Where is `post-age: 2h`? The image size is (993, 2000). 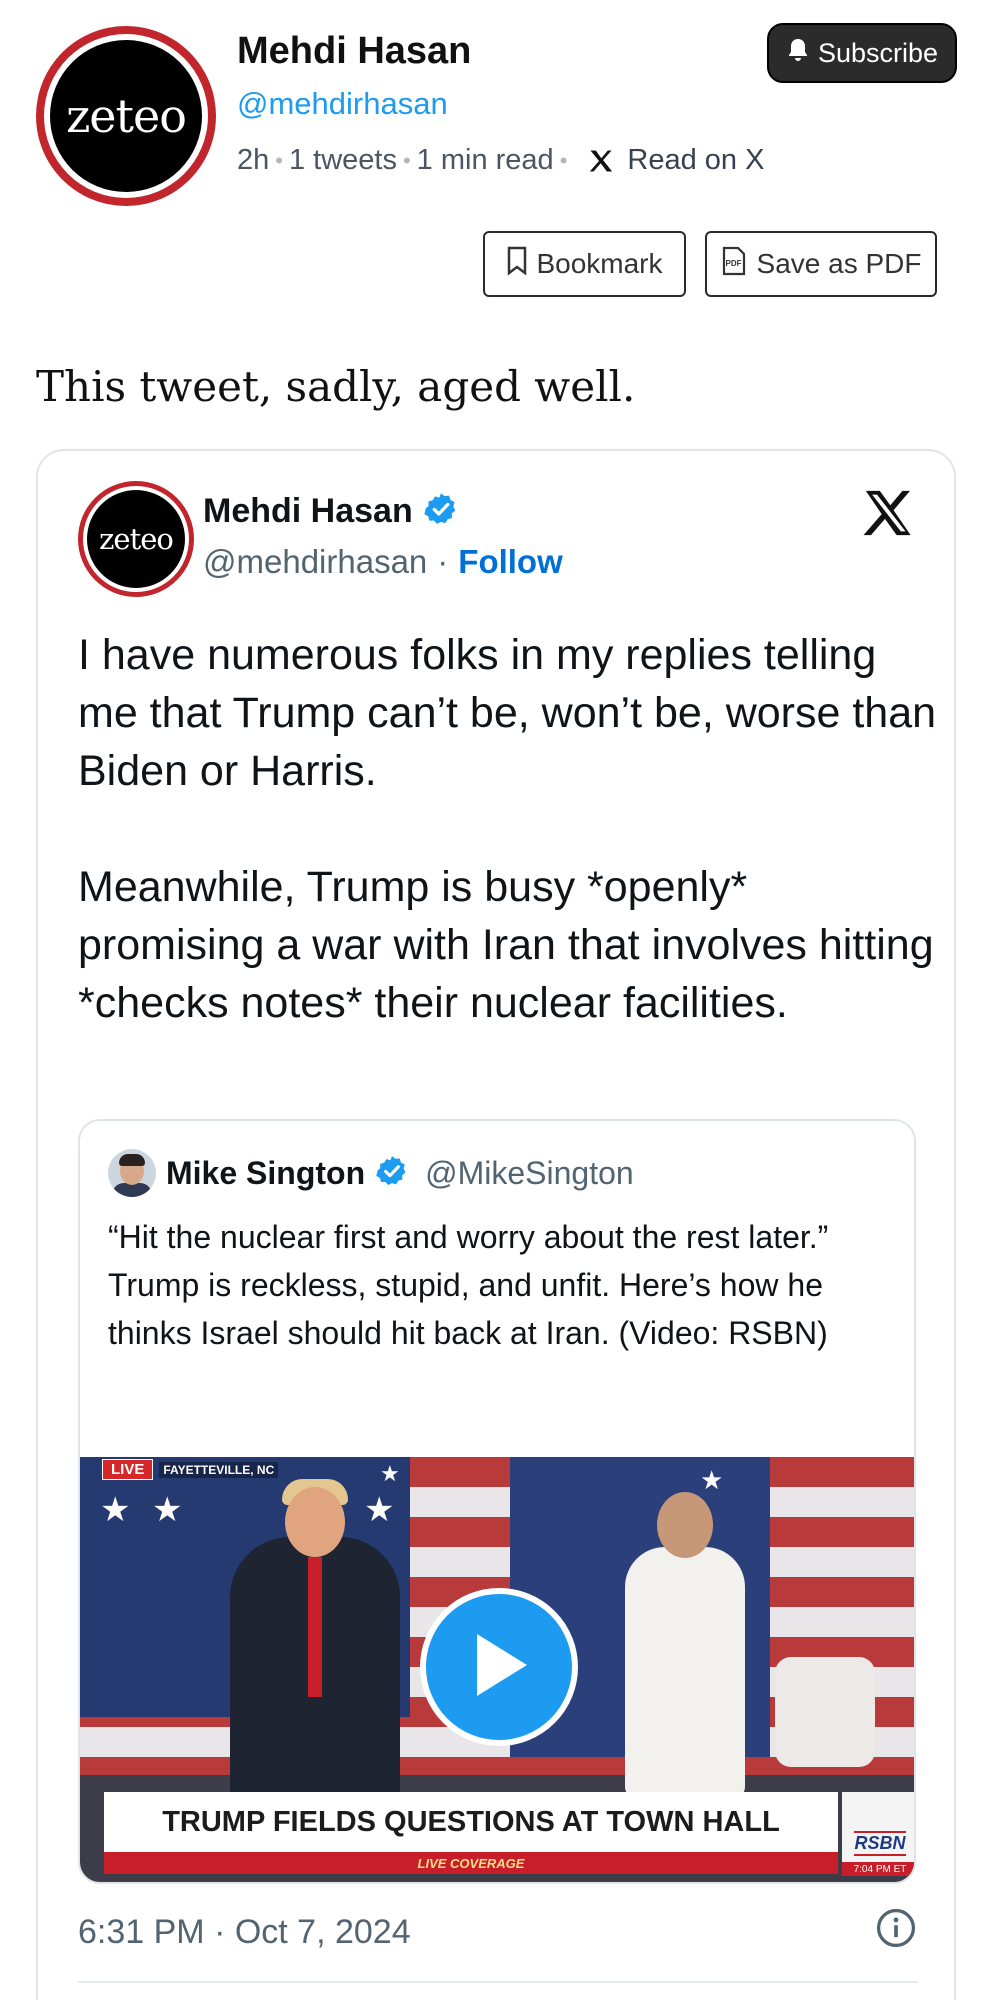
post-age: 2h is located at coordinates (253, 160).